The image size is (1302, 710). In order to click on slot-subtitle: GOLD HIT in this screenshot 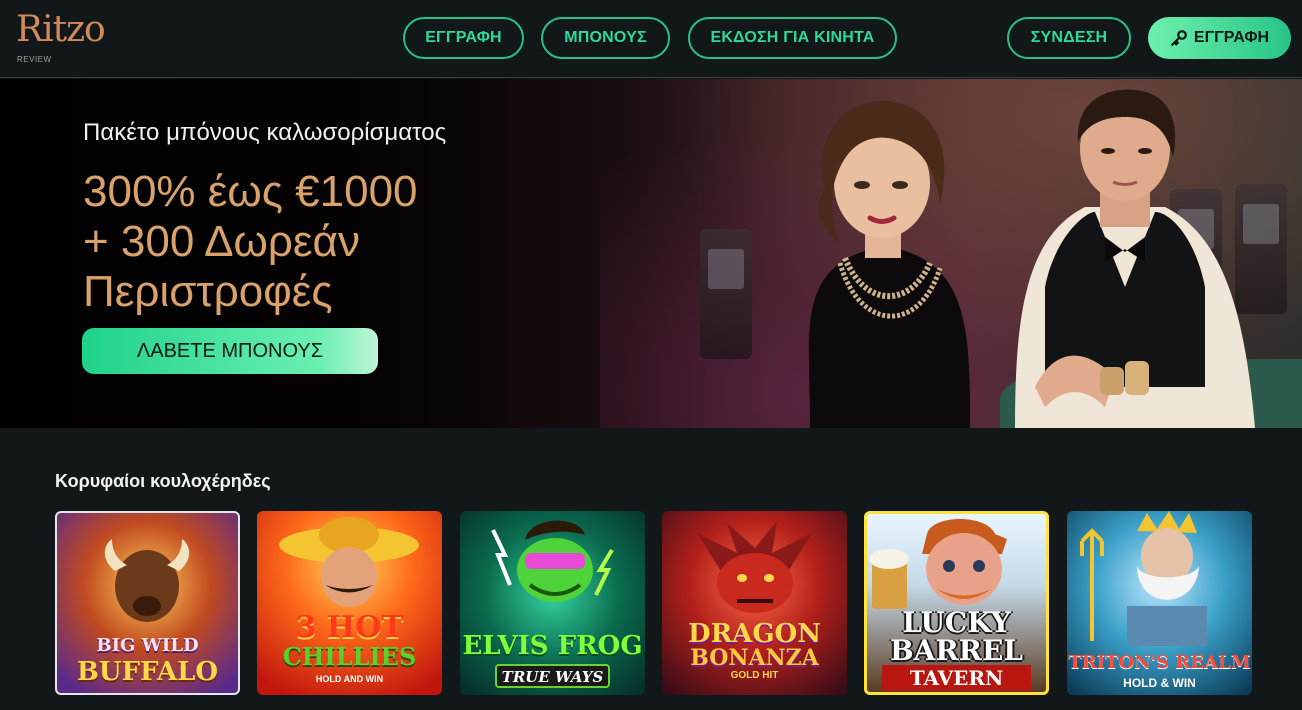, I will do `click(754, 675)`.